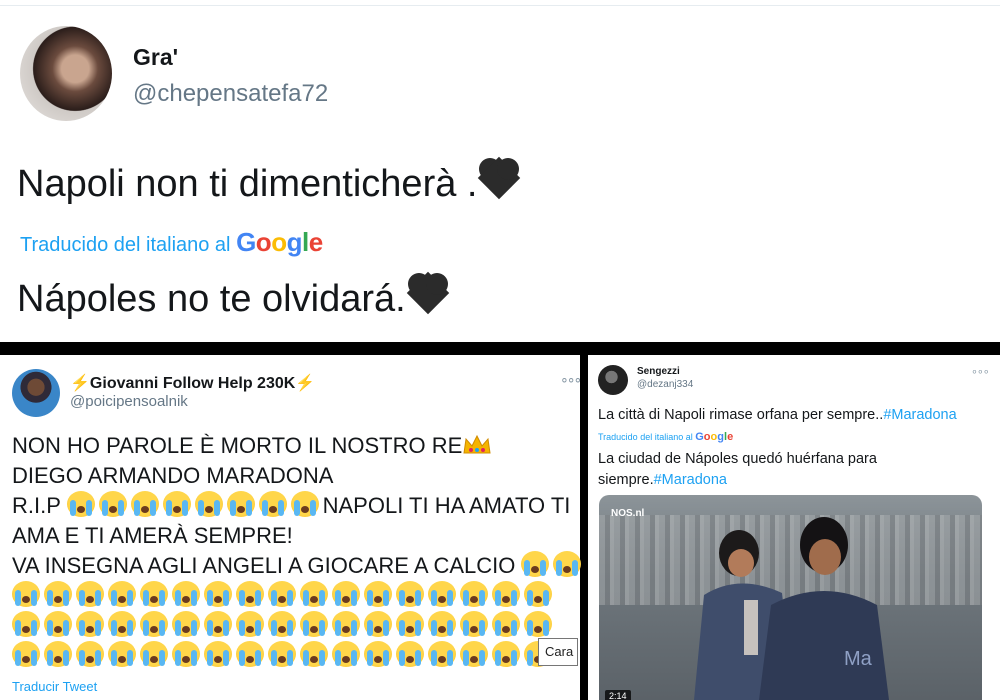  I want to click on author-name: ⚡Giovanni Follow Help 230K⚡, so click(192, 383).